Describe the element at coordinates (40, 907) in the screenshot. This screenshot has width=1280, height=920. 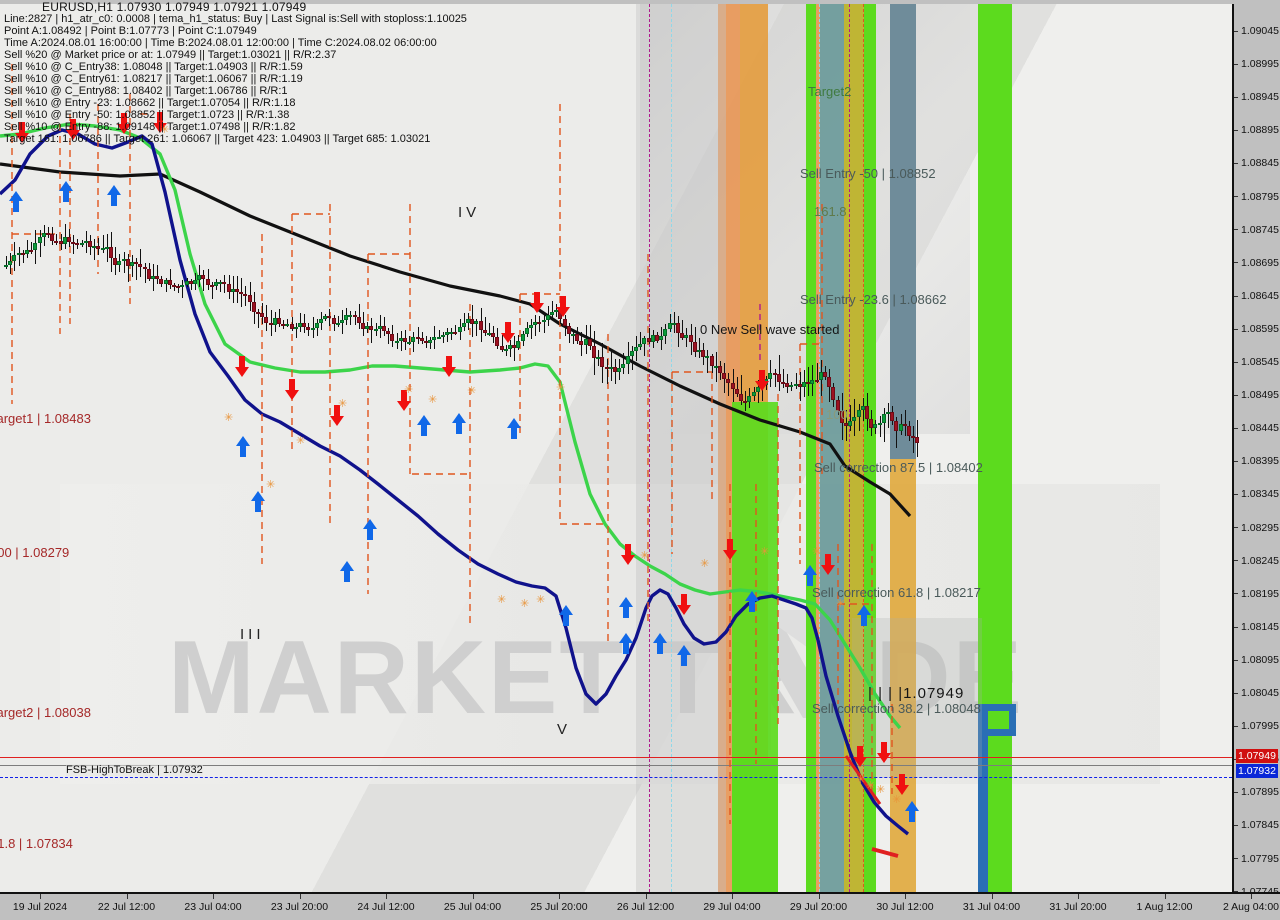
I see `time-axis-tick: 19 Jul 2024` at that location.